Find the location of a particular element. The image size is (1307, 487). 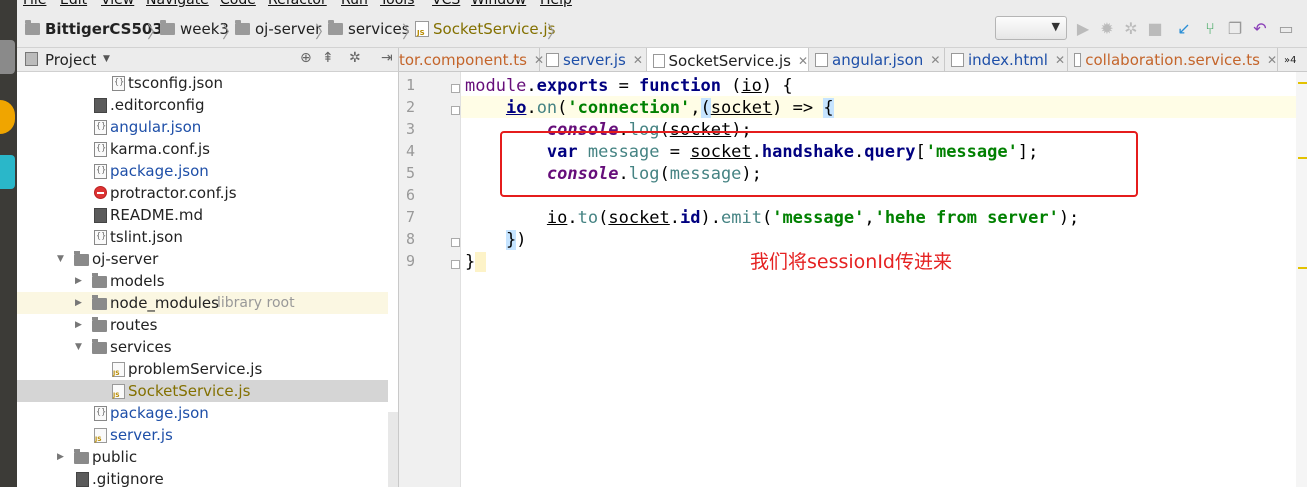

line-number: 3 is located at coordinates (410, 129).